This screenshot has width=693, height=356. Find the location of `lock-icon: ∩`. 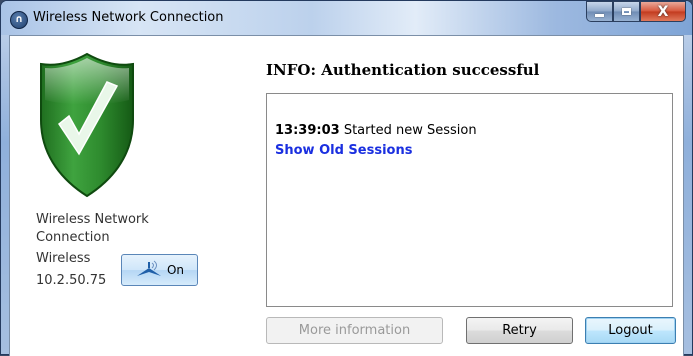

lock-icon: ∩ is located at coordinates (19, 20).